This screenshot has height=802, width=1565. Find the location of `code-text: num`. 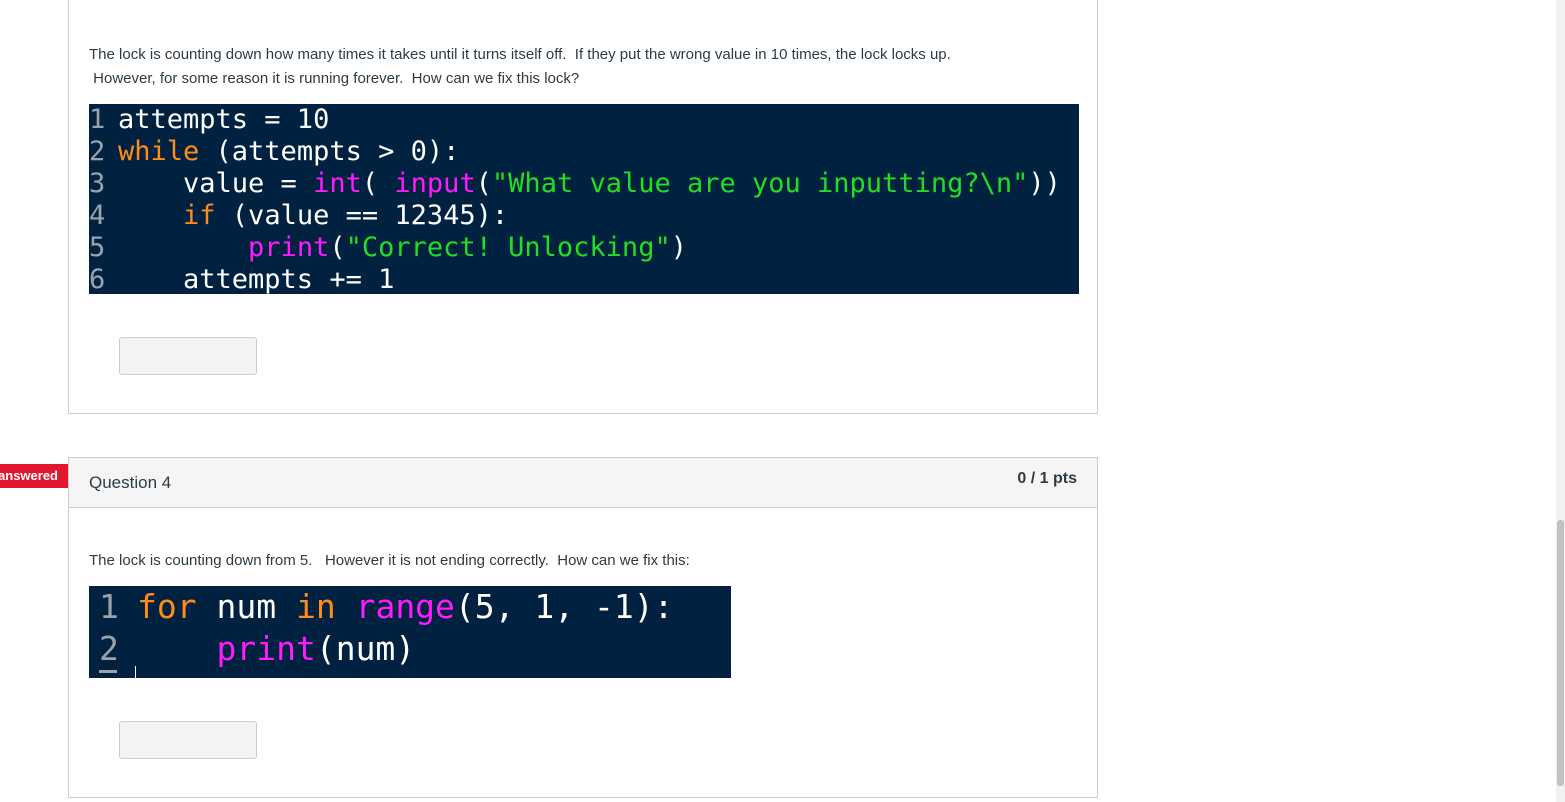

code-text: num is located at coordinates (246, 606).